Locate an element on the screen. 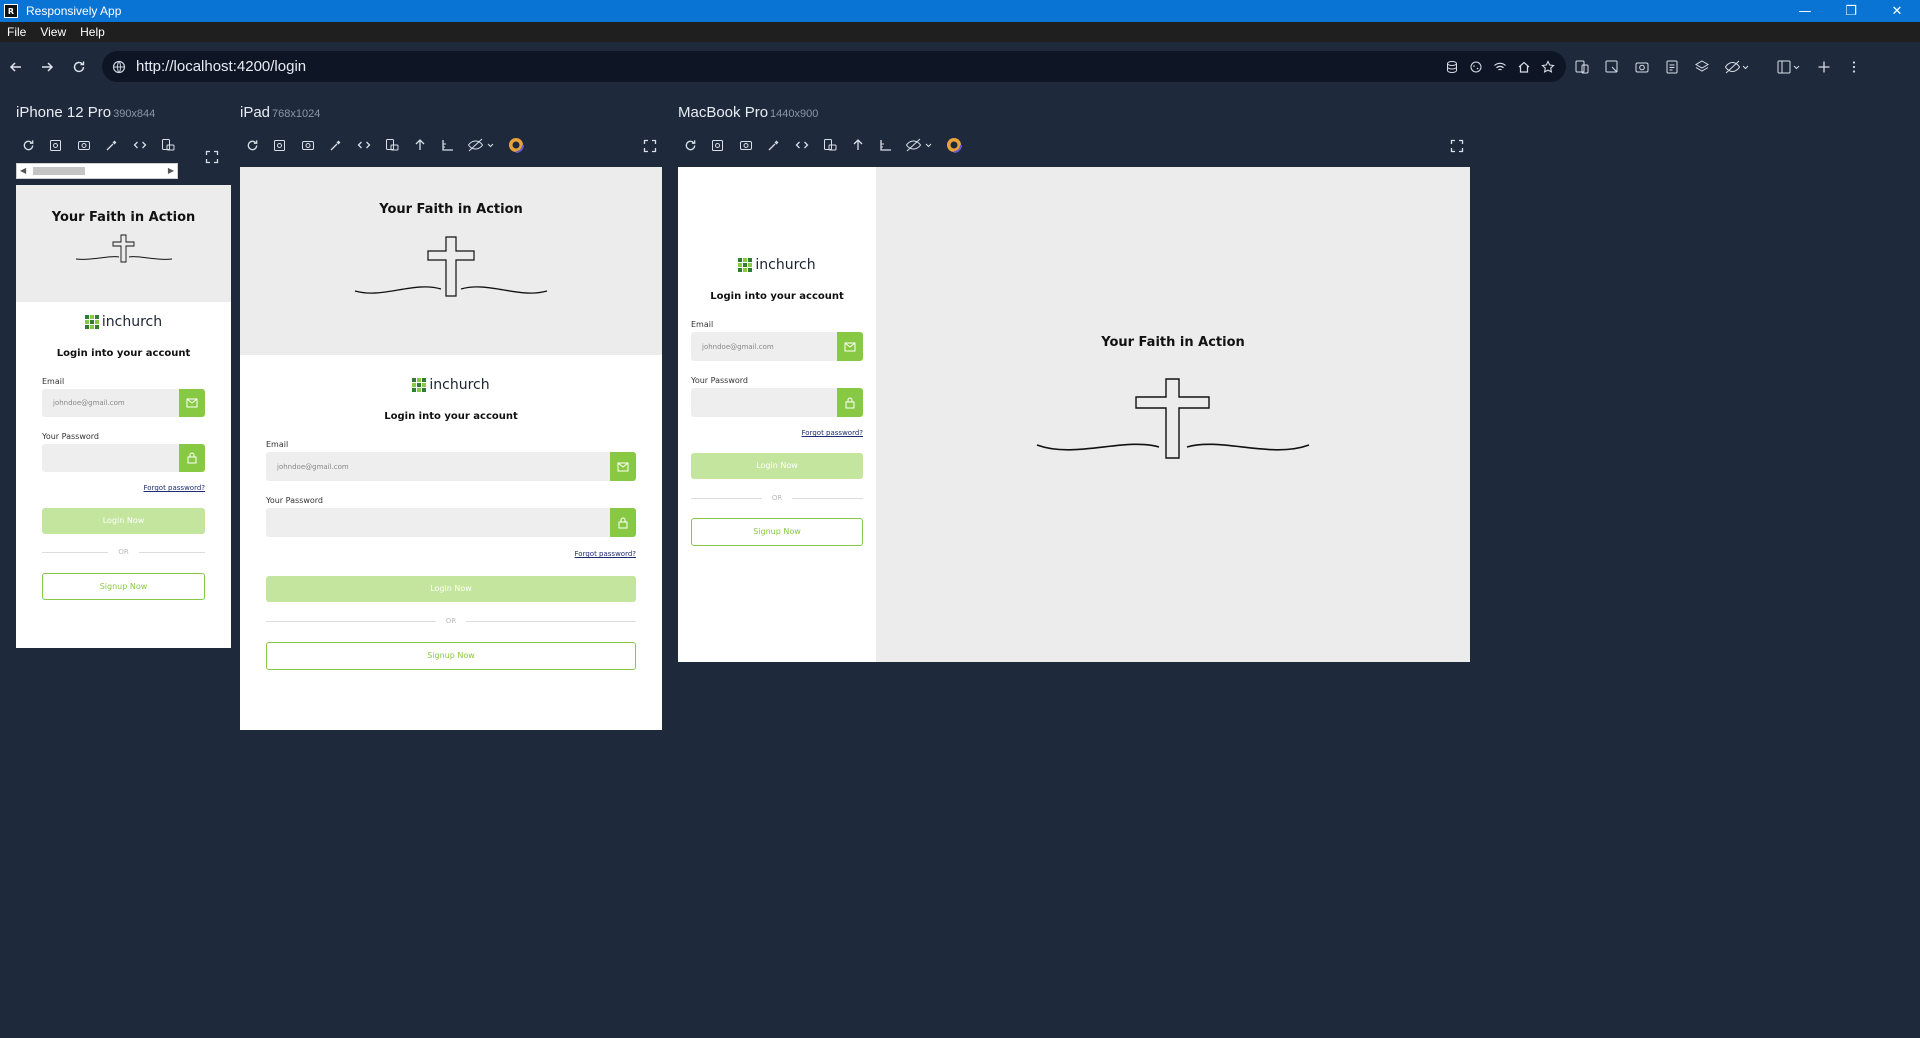 The height and width of the screenshot is (1038, 1920). window-title: Responsively App is located at coordinates (74, 11).